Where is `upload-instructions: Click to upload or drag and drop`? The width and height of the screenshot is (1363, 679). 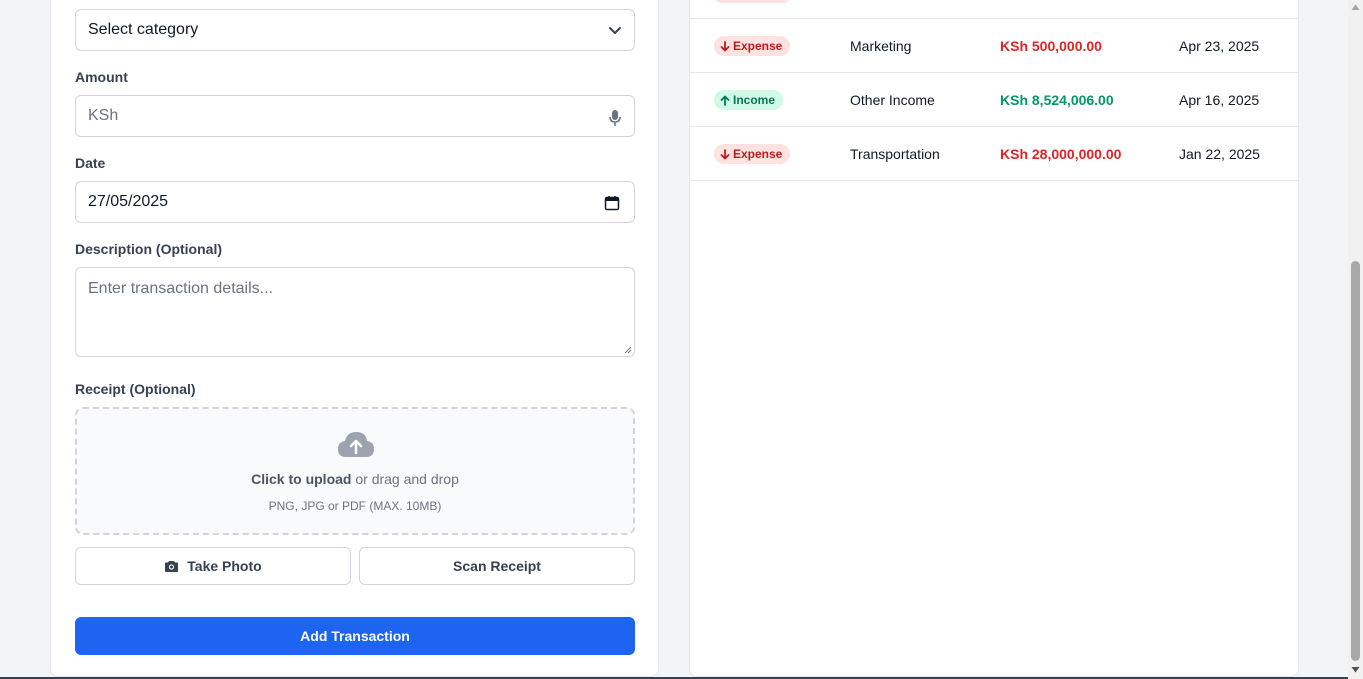 upload-instructions: Click to upload or drag and drop is located at coordinates (355, 479).